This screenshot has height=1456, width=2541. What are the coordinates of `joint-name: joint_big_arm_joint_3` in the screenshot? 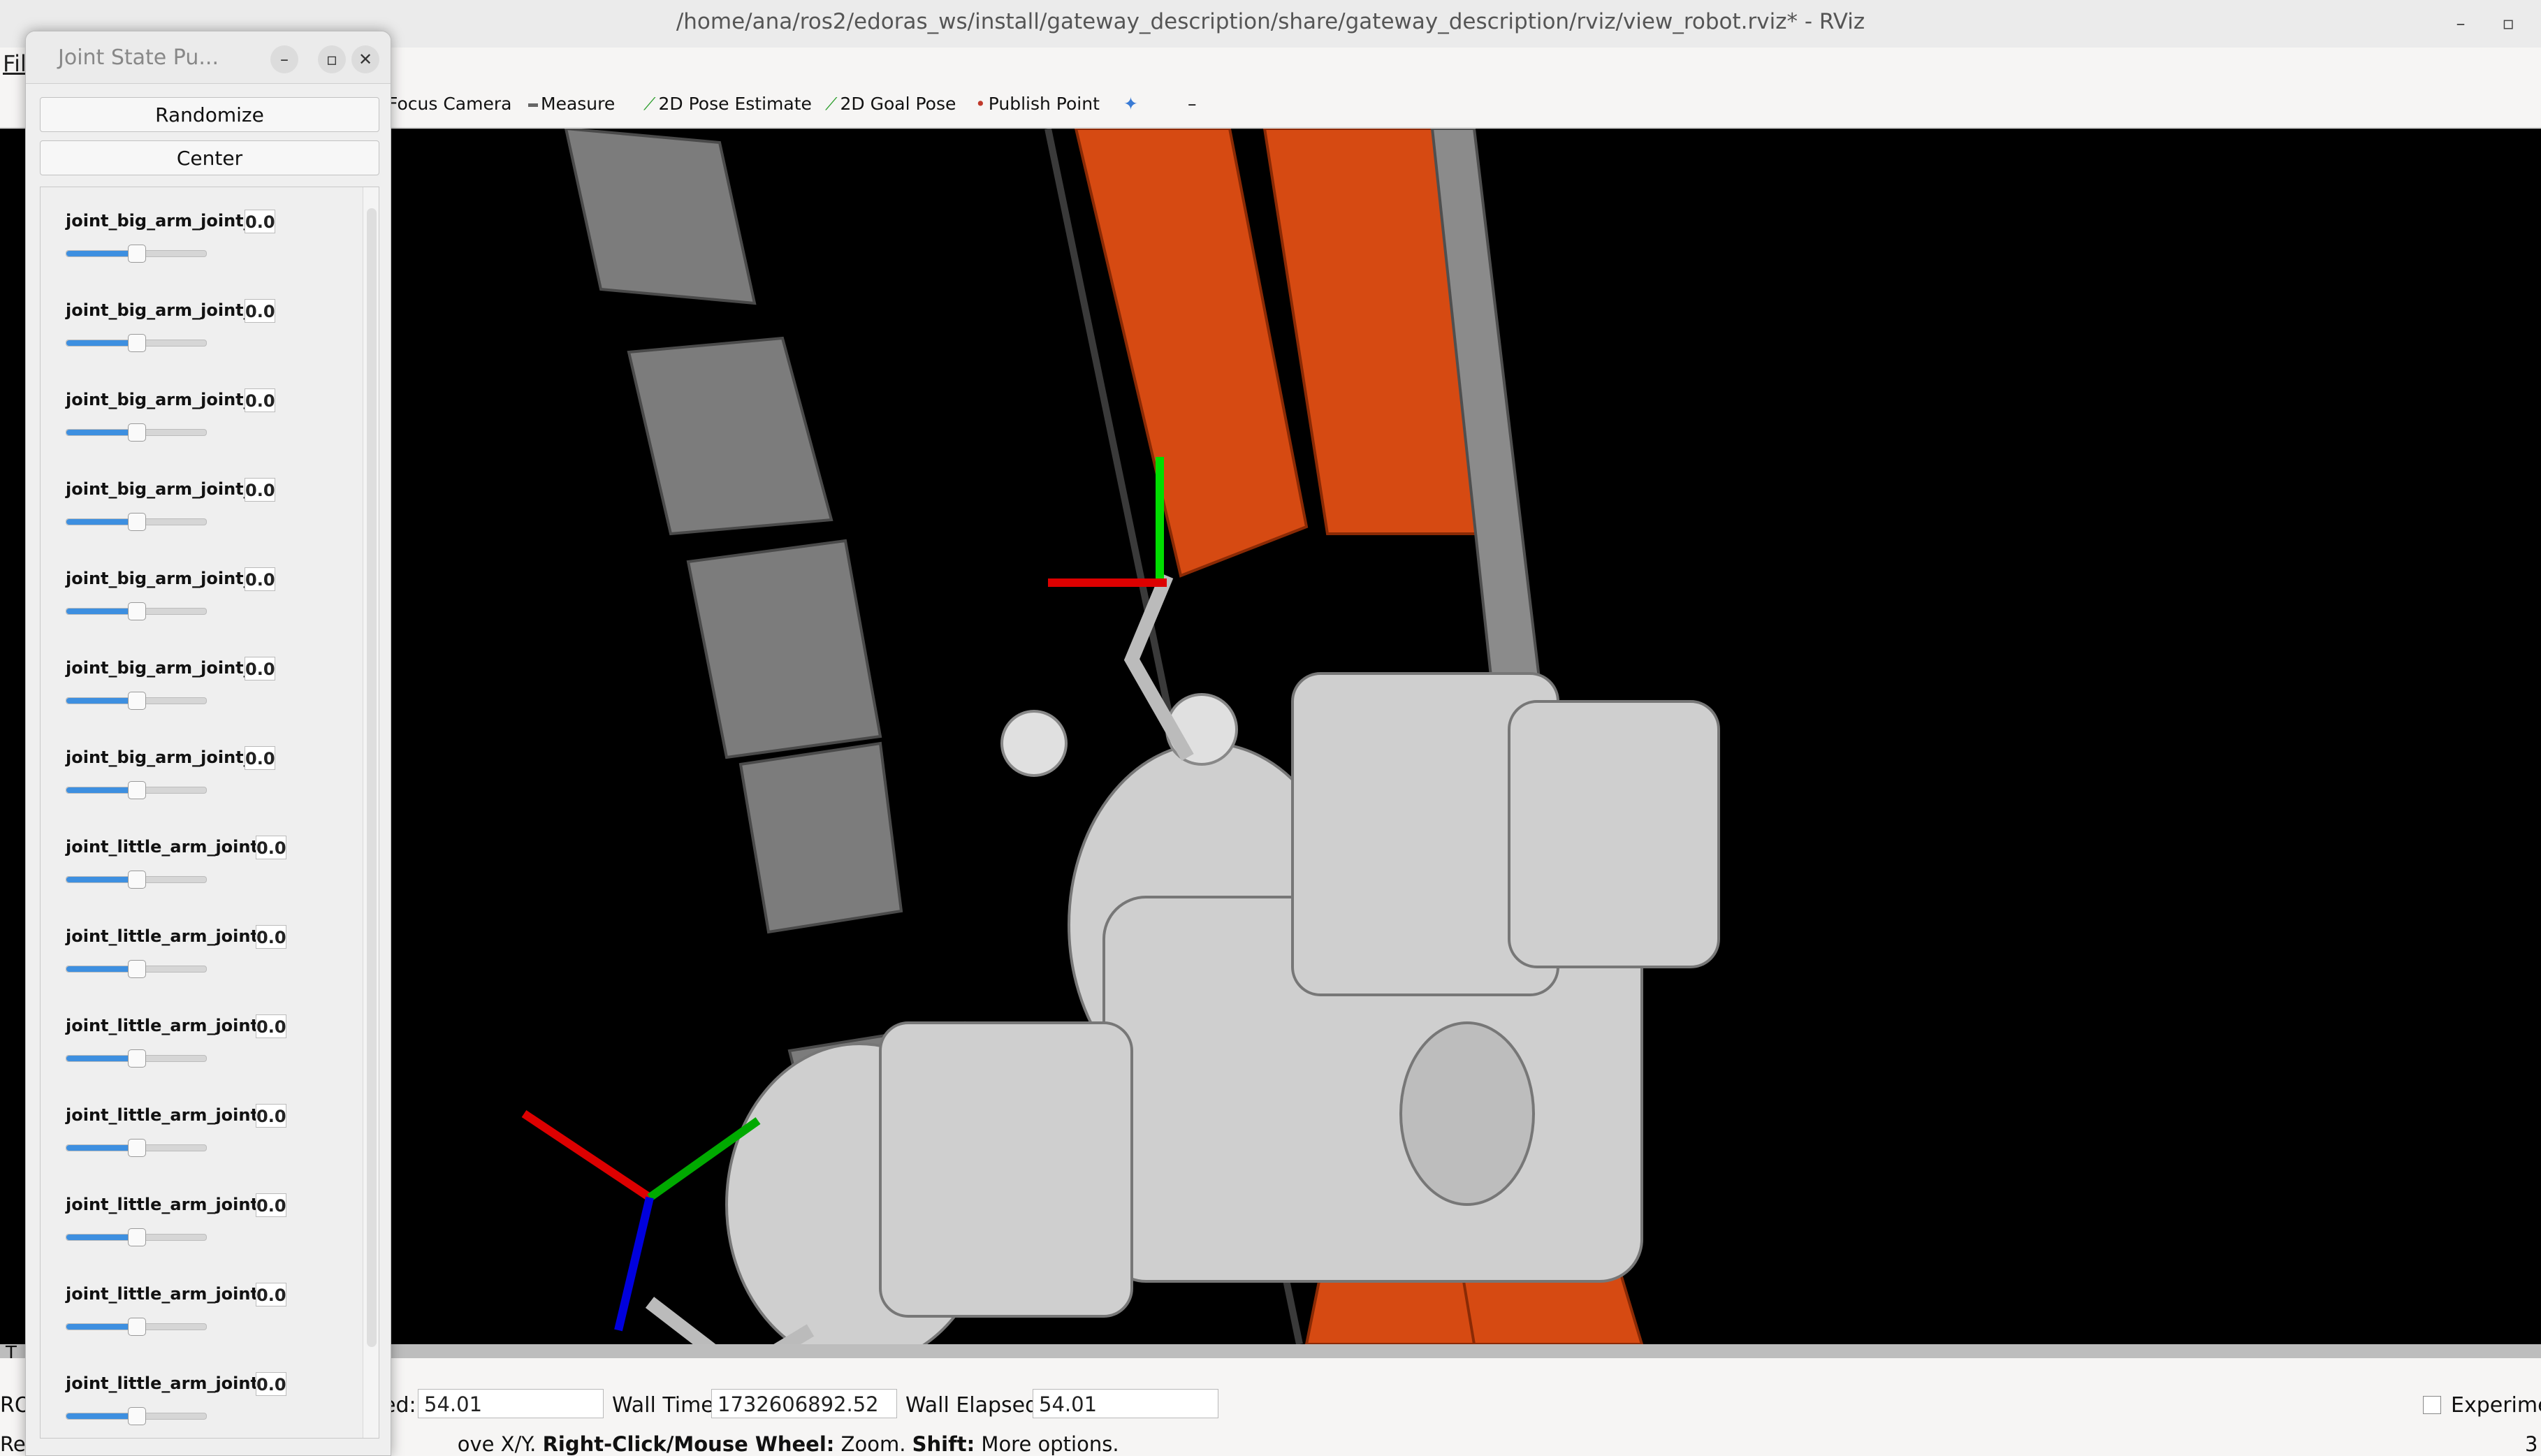 It's located at (165, 310).